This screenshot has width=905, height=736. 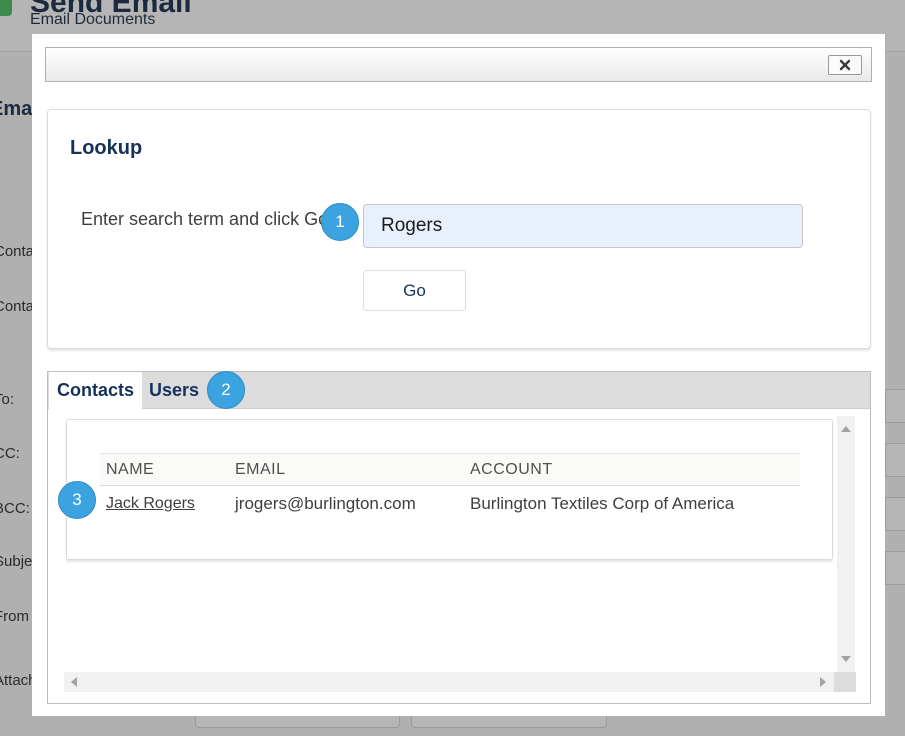 What do you see at coordinates (6, 8) in the screenshot?
I see `app-icon` at bounding box center [6, 8].